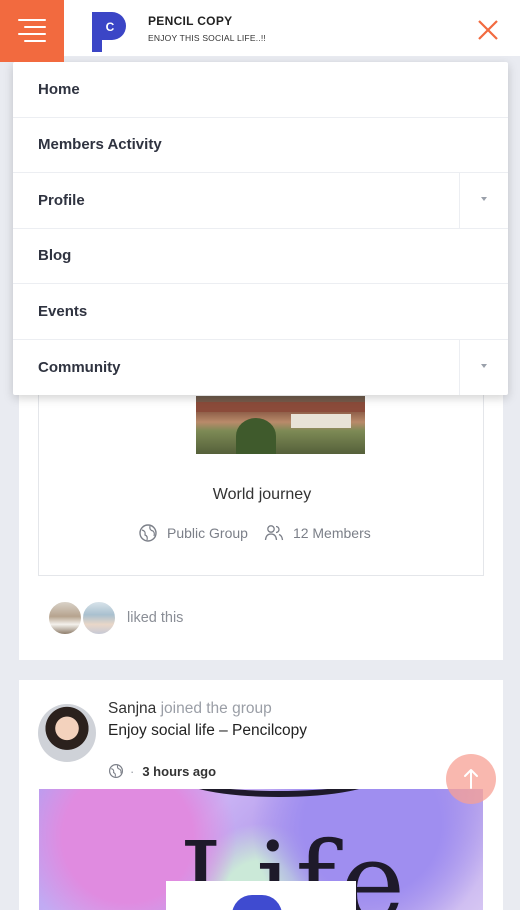 Image resolution: width=520 pixels, height=910 pixels. Describe the element at coordinates (61, 200) in the screenshot. I see `menu-item-label: Profile` at that location.